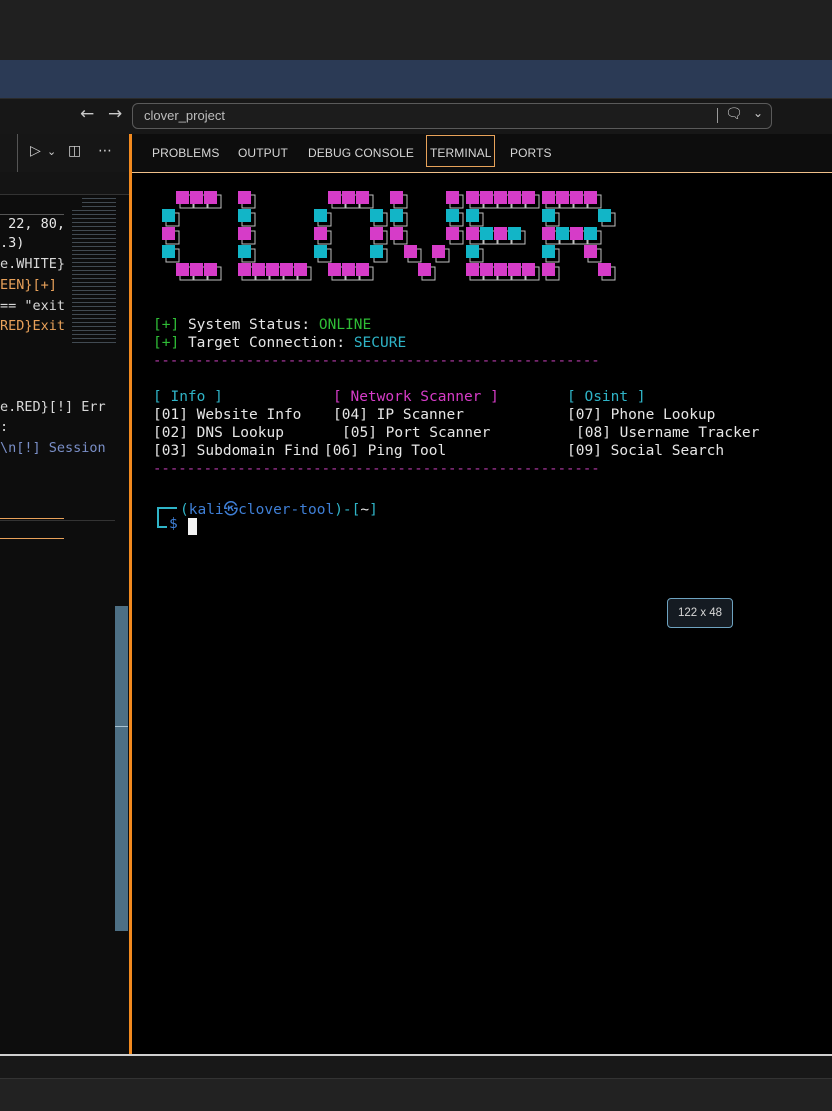  I want to click on logo-letter-v, so click(427, 236).